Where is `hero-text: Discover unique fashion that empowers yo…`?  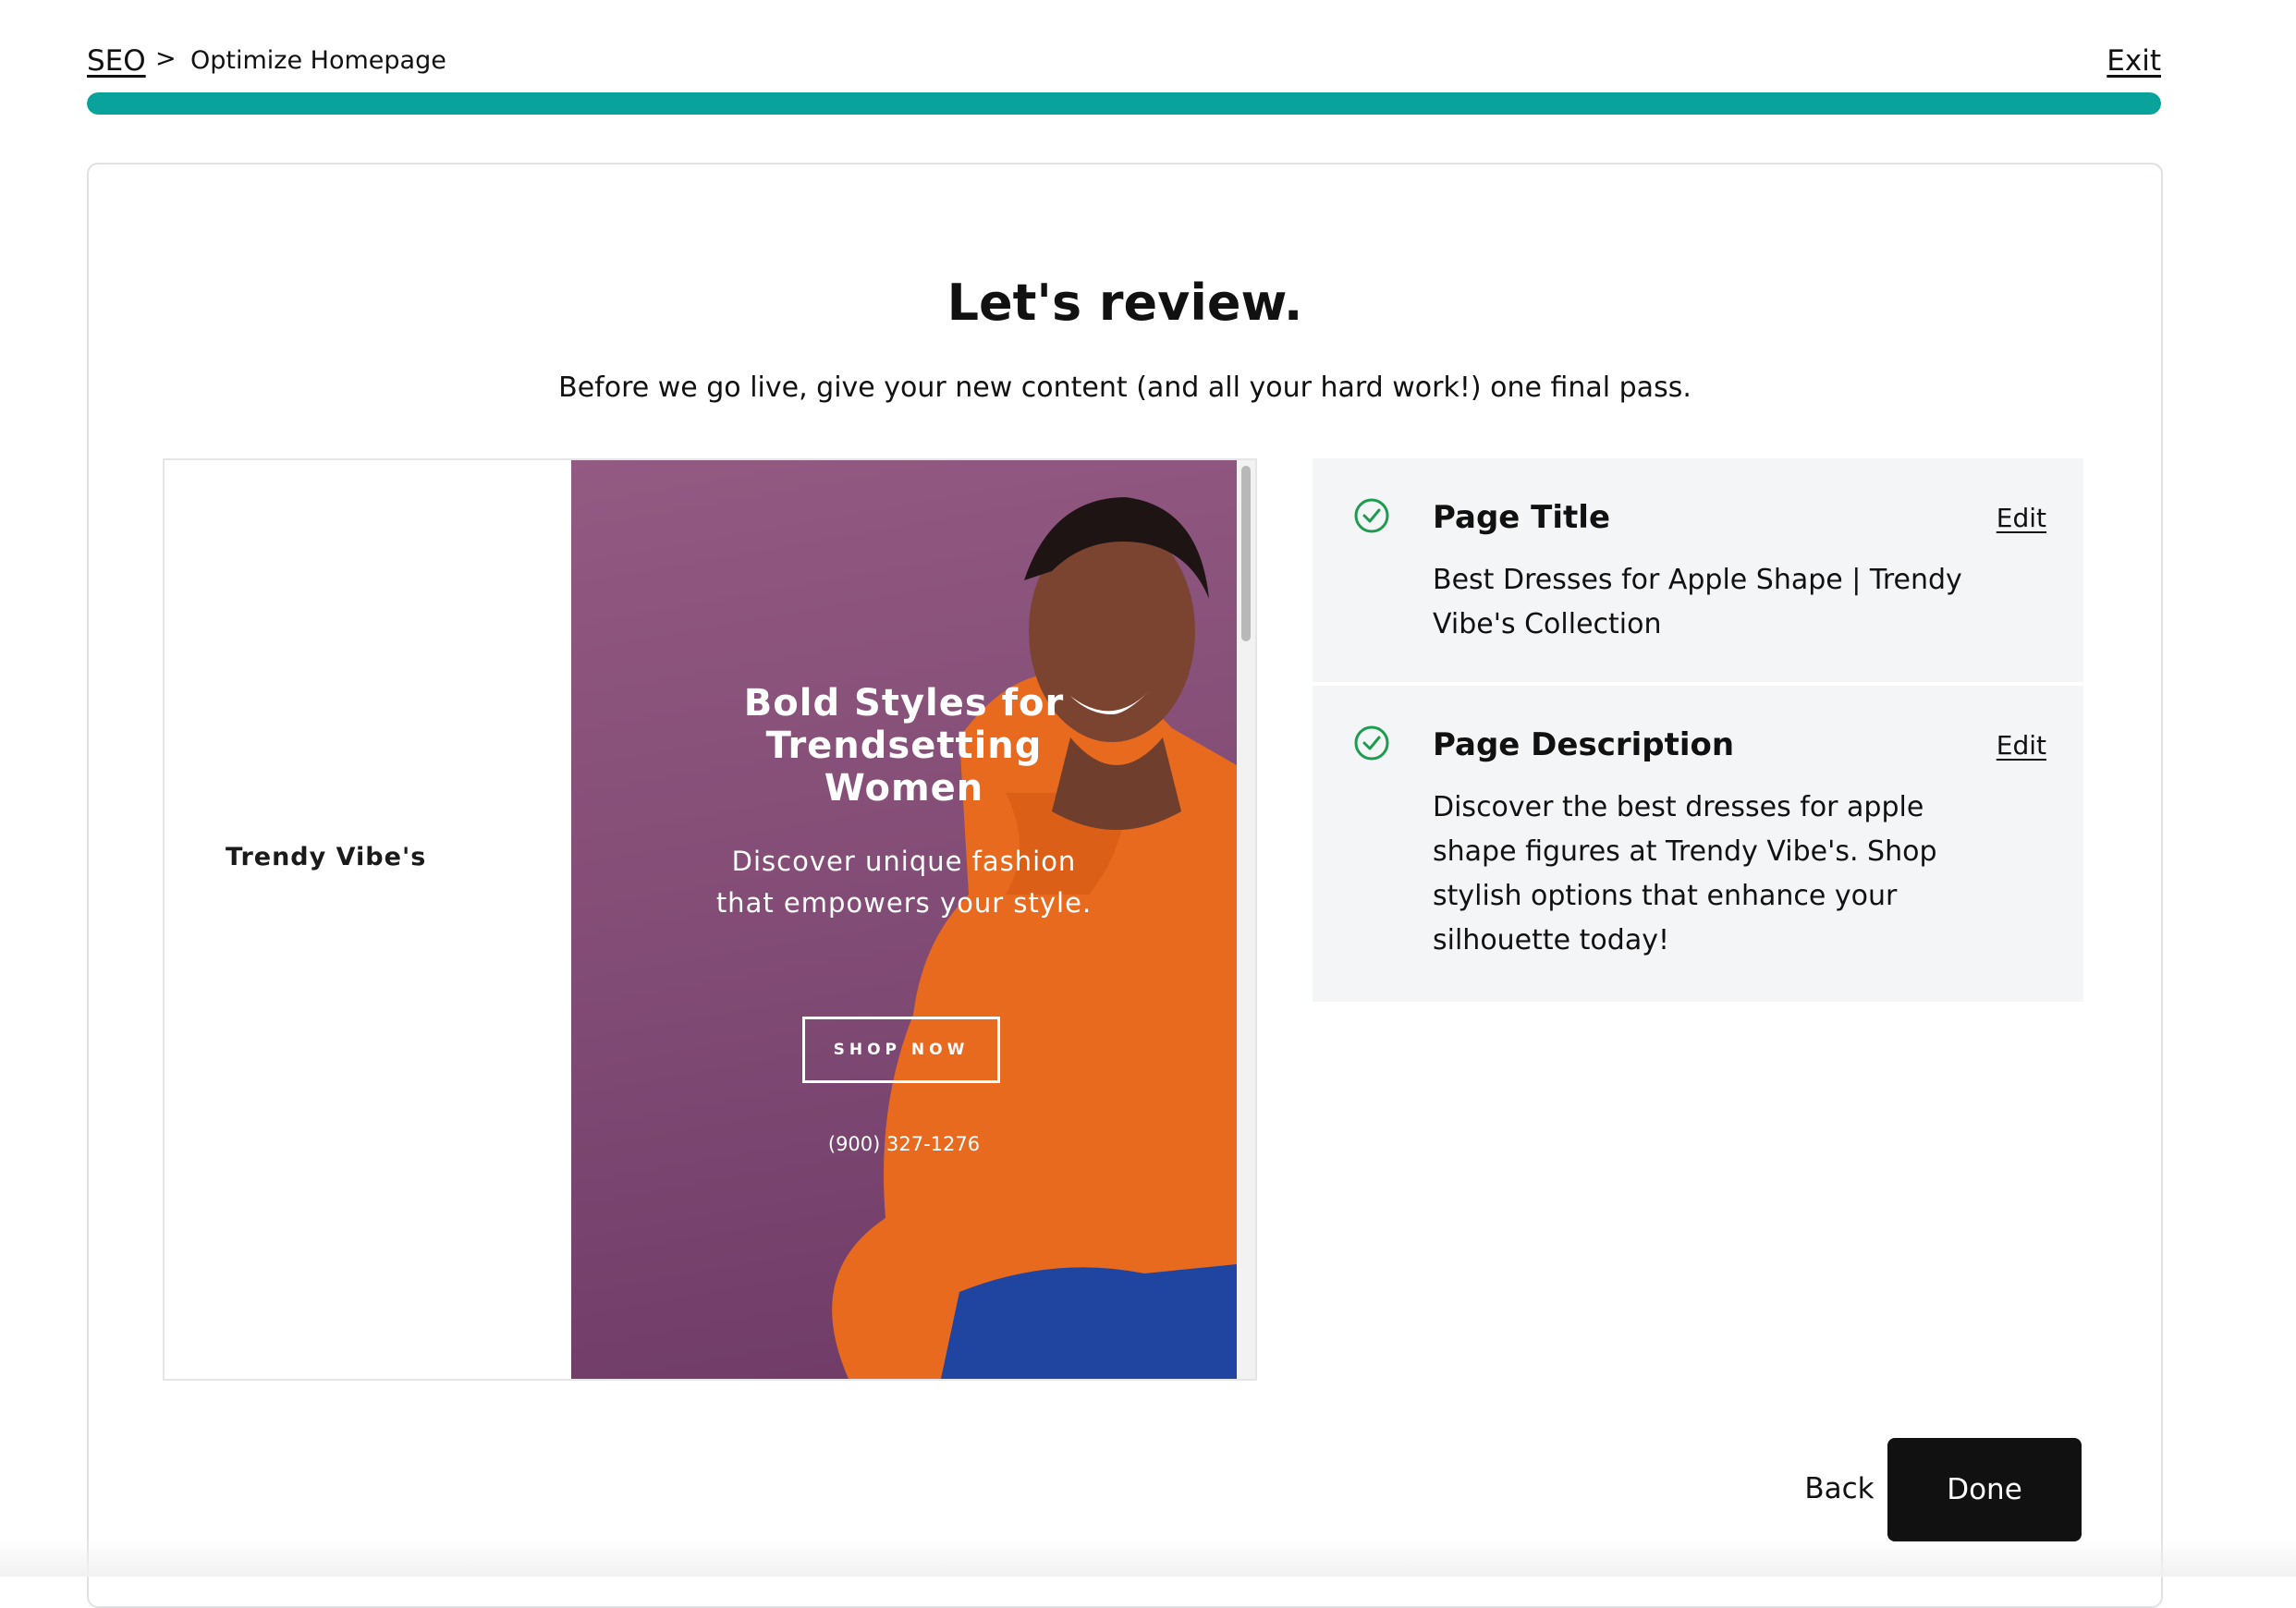
hero-text: Discover unique fashion that empowers yo… is located at coordinates (904, 882).